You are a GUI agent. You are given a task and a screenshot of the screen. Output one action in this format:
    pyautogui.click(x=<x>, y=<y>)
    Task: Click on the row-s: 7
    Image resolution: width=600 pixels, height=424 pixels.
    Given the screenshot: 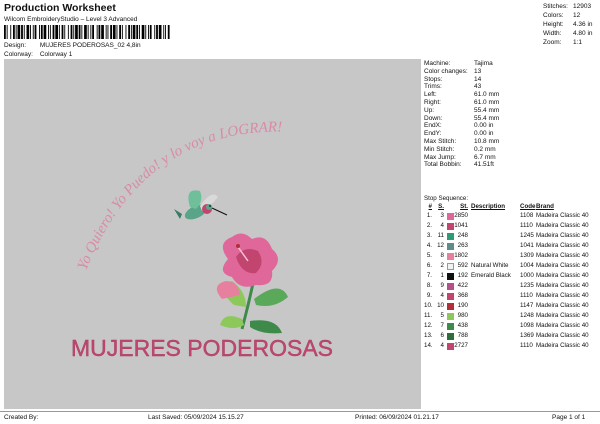 What is the action you would take?
    pyautogui.click(x=442, y=325)
    